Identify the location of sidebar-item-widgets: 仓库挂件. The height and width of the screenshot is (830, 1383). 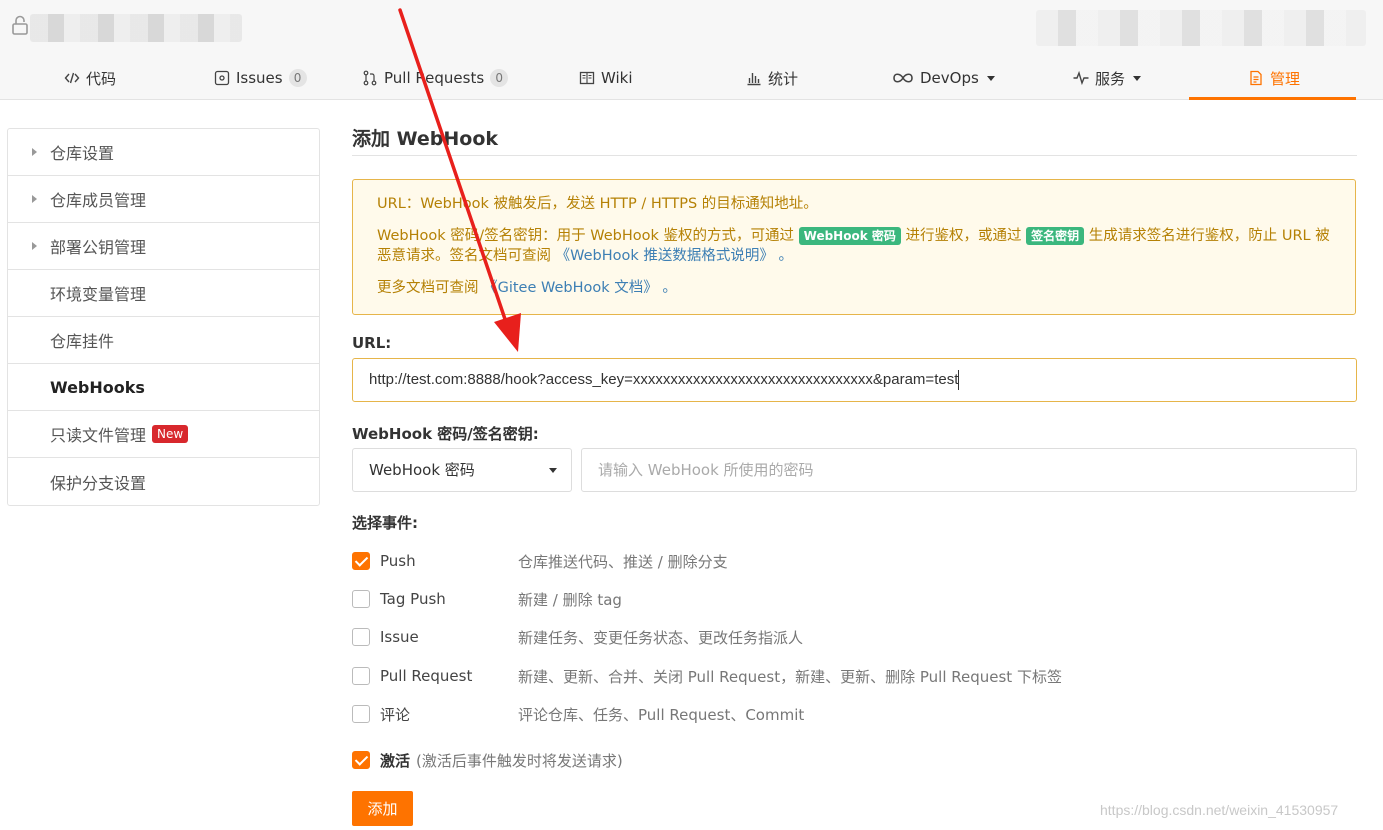
(163, 340).